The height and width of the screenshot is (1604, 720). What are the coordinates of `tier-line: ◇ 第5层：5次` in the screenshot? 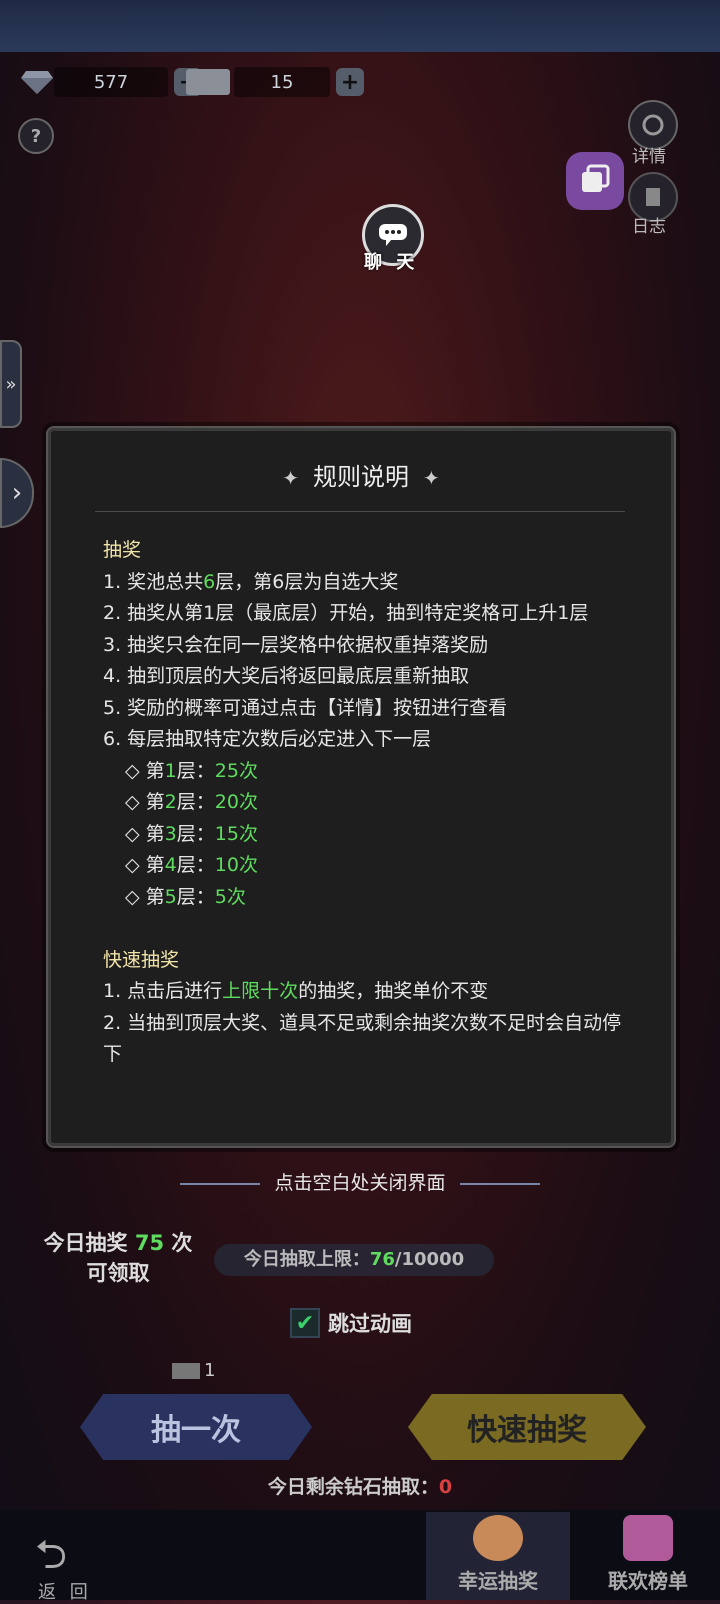 It's located at (185, 896).